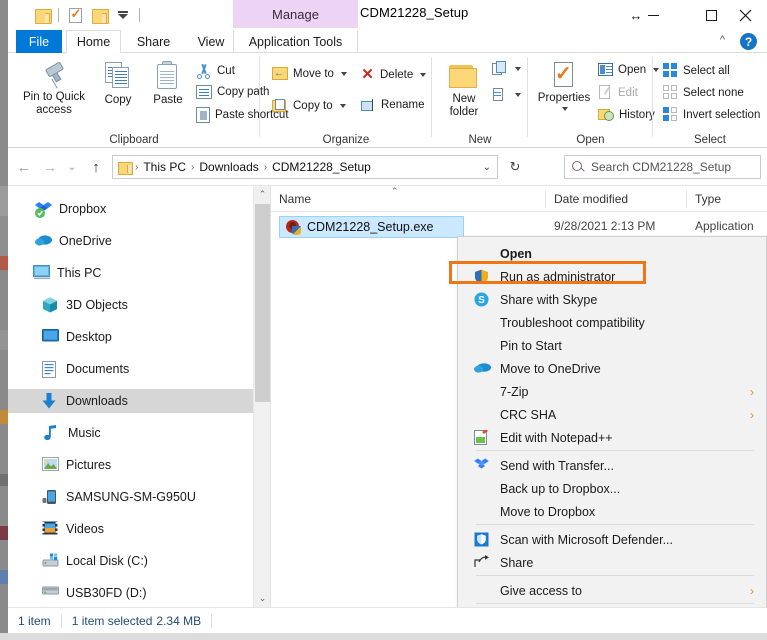 The image size is (767, 640). I want to click on search-box: Search CDM21228_Setup, so click(662, 167).